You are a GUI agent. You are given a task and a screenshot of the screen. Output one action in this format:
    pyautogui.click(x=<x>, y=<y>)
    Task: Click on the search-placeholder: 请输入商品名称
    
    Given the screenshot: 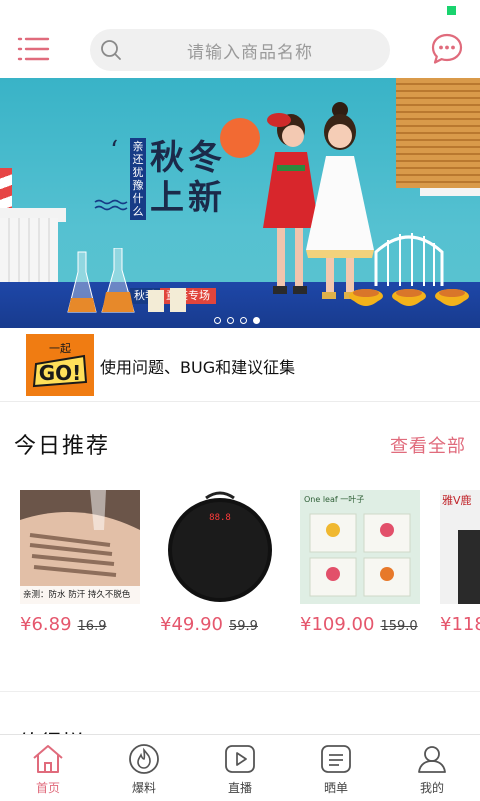 What is the action you would take?
    pyautogui.click(x=250, y=53)
    